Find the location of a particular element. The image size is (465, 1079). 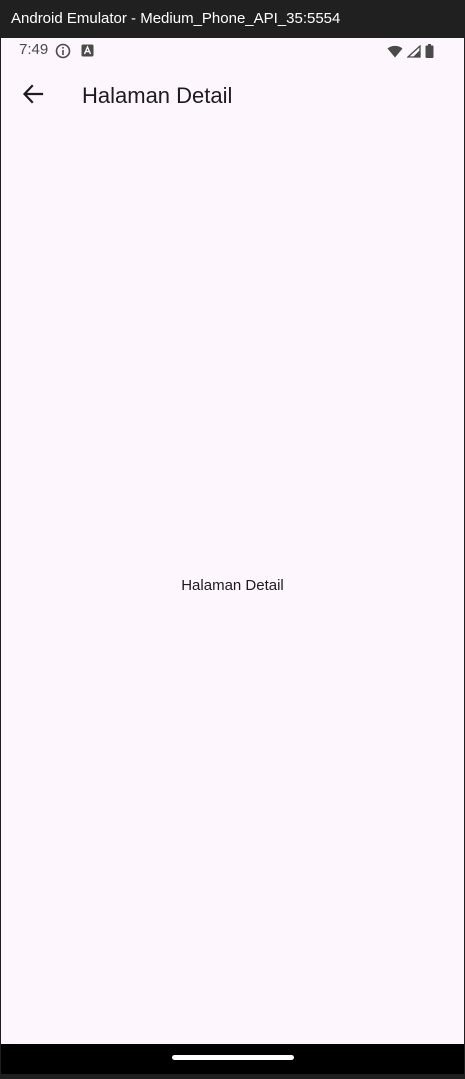

arrow-left-icon is located at coordinates (33, 96).